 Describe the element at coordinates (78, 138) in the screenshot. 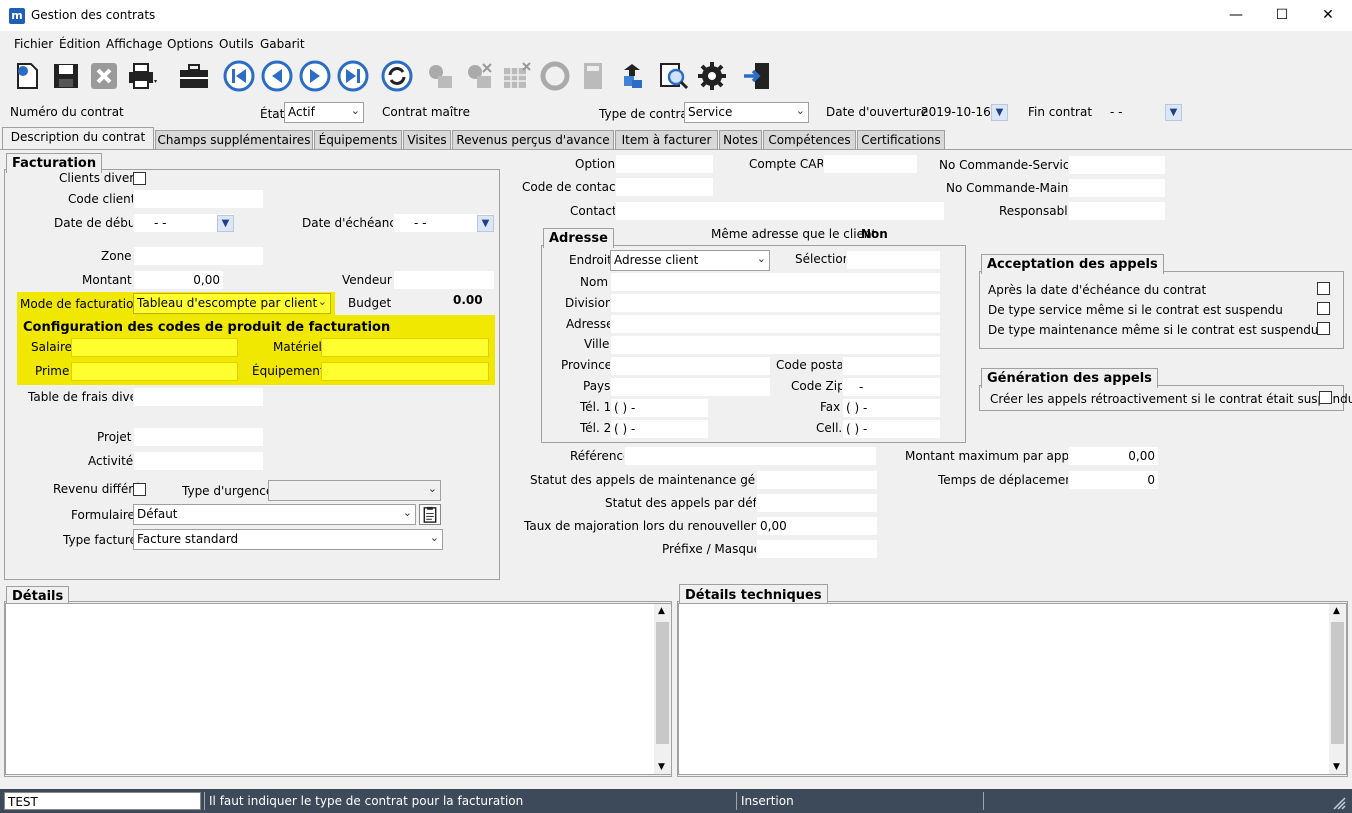

I see `tab-description: Description du contrat` at that location.